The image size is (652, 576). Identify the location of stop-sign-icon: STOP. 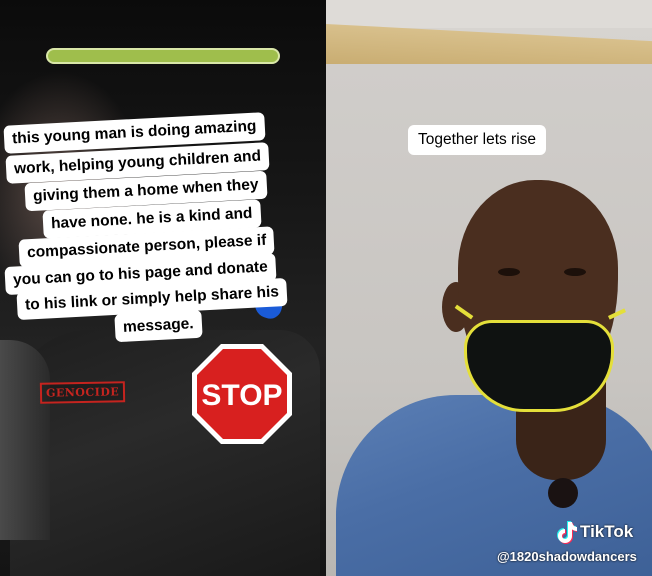
(242, 394).